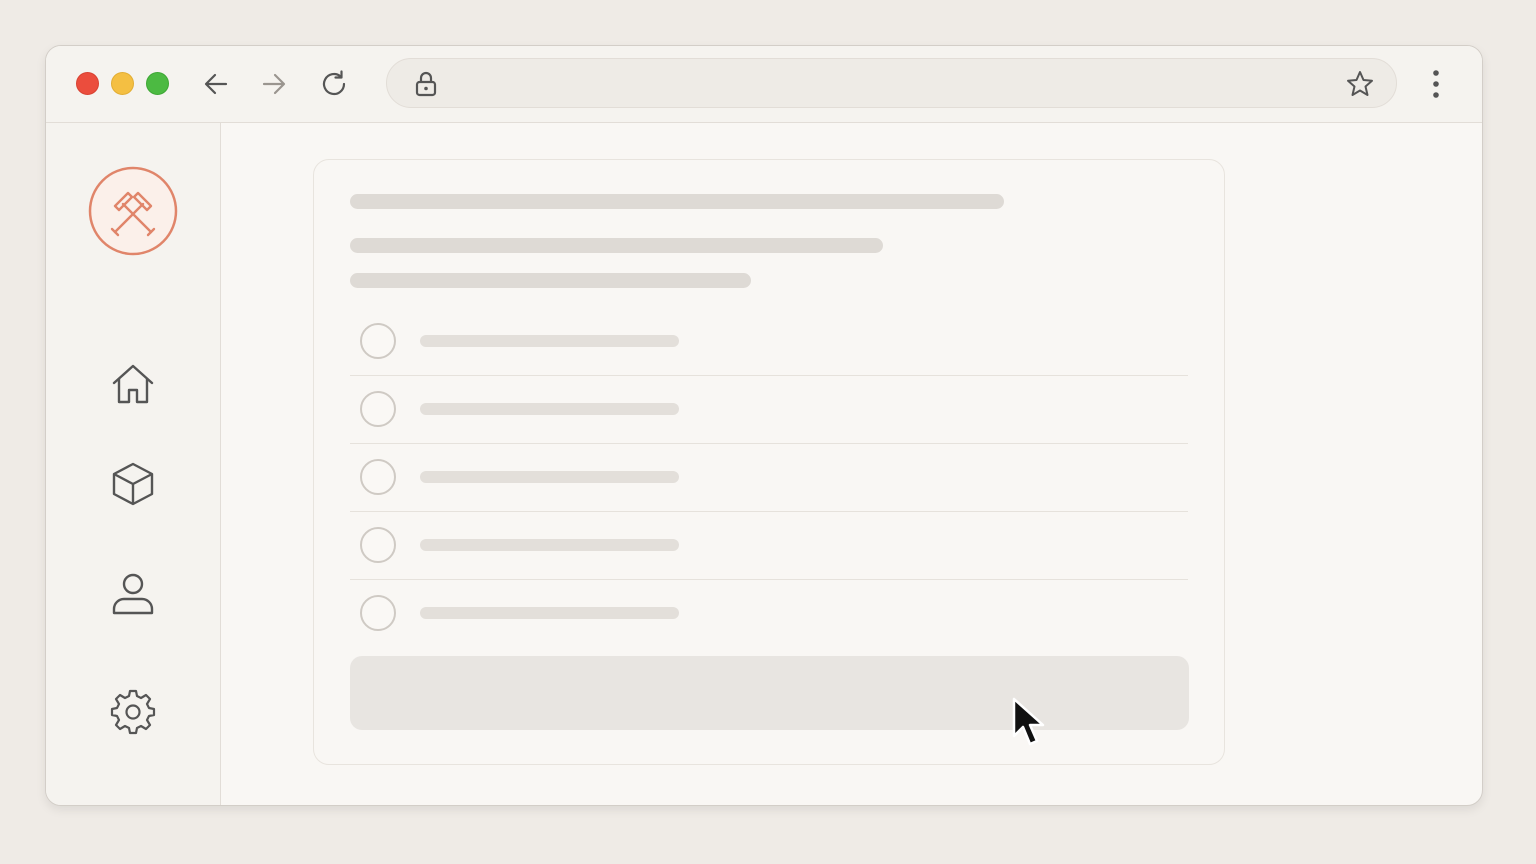 The image size is (1536, 864). I want to click on sidebar-item-settings, so click(133, 711).